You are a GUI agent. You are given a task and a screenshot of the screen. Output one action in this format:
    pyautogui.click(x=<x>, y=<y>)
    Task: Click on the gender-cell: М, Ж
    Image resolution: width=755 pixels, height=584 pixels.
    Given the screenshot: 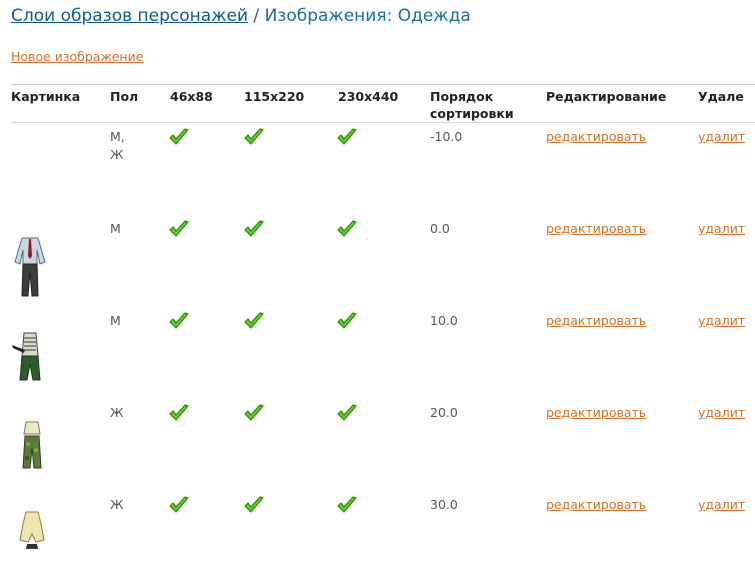 What is the action you would take?
    pyautogui.click(x=117, y=146)
    